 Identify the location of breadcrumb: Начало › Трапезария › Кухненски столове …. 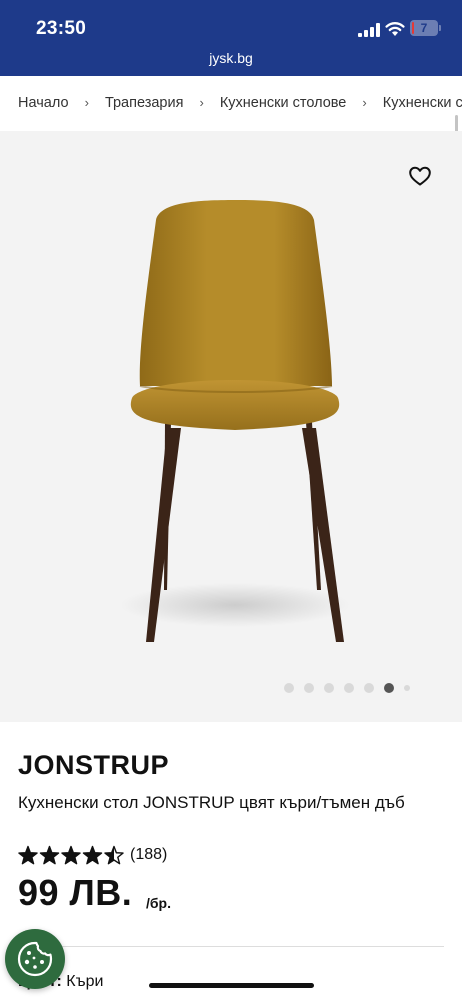
(240, 105).